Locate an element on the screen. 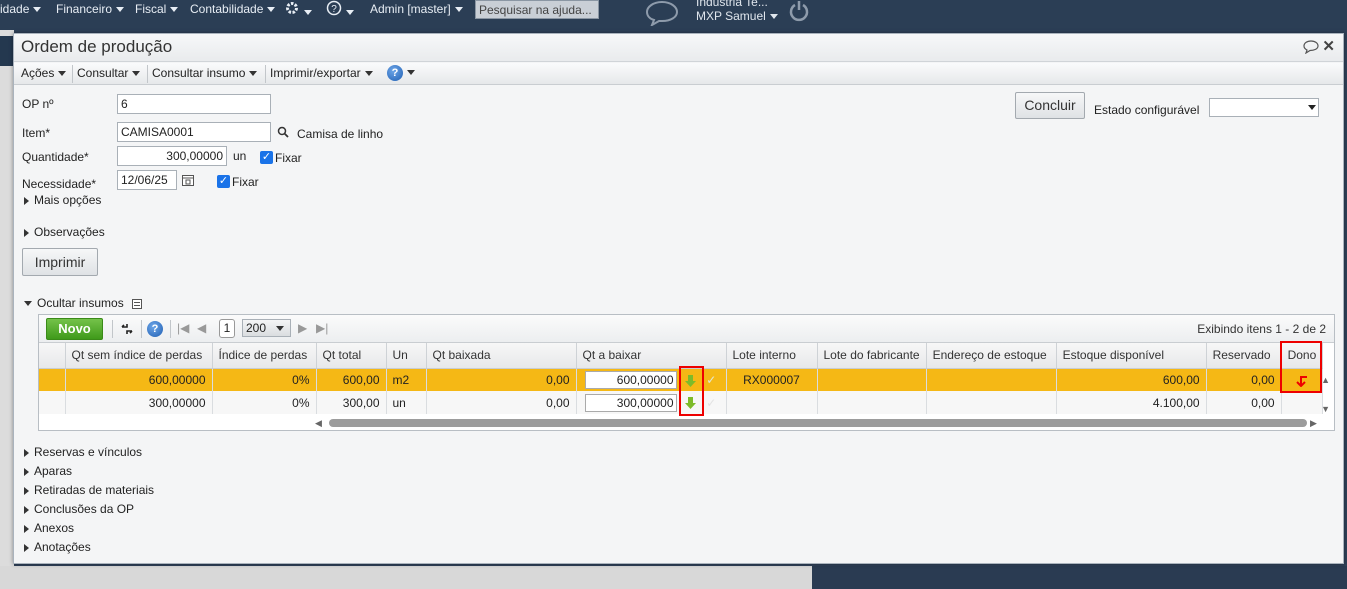 This screenshot has height=589, width=1347. next-page-icon: ▶ is located at coordinates (302, 328).